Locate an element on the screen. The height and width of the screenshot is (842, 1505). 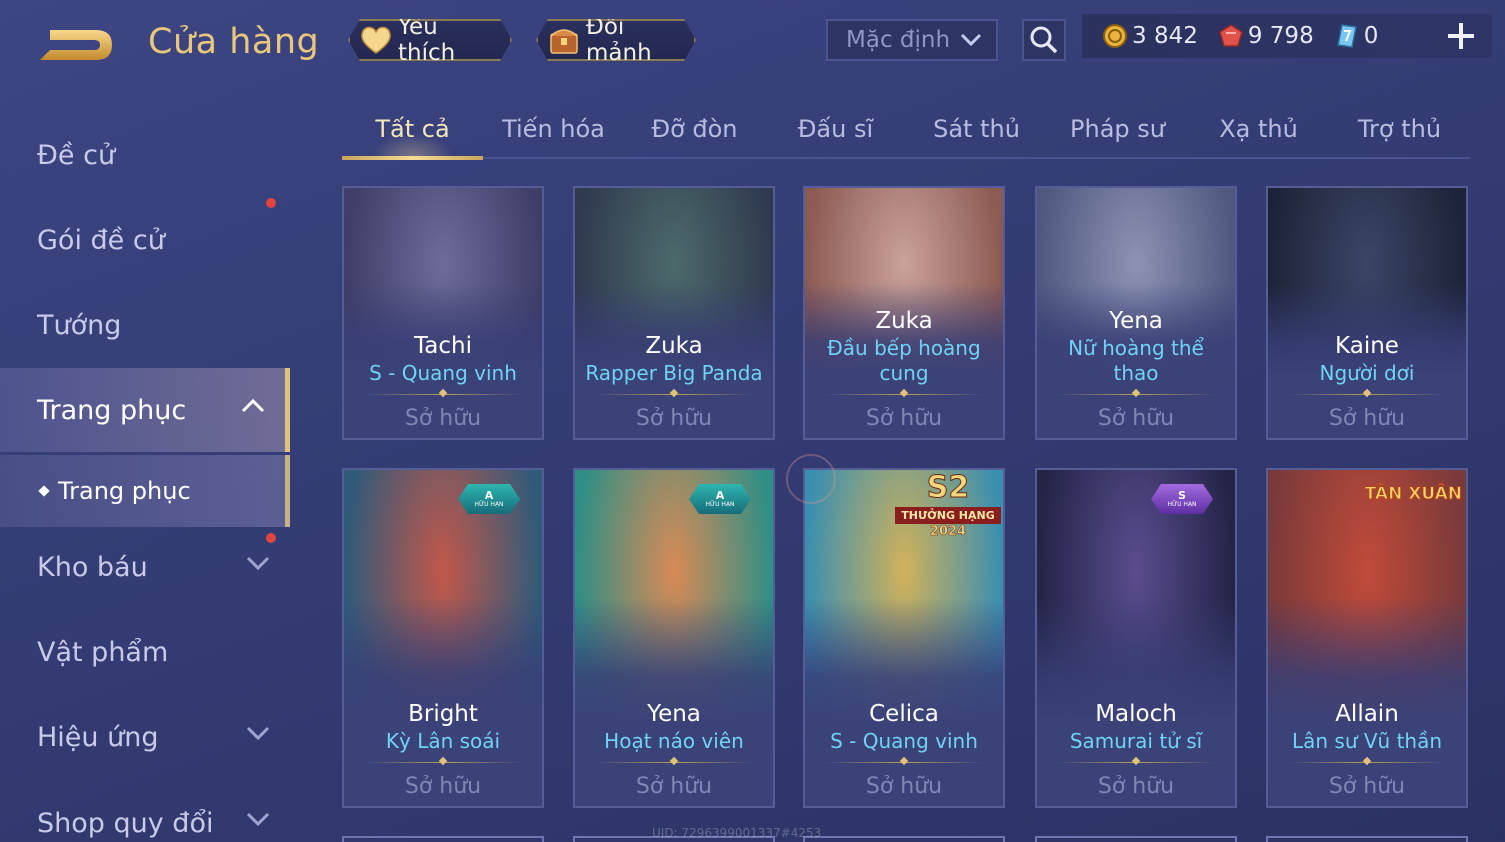
skin-card: A HỮU HẠN Yena Hoạt náo viên Sở hữu is located at coordinates (674, 638).